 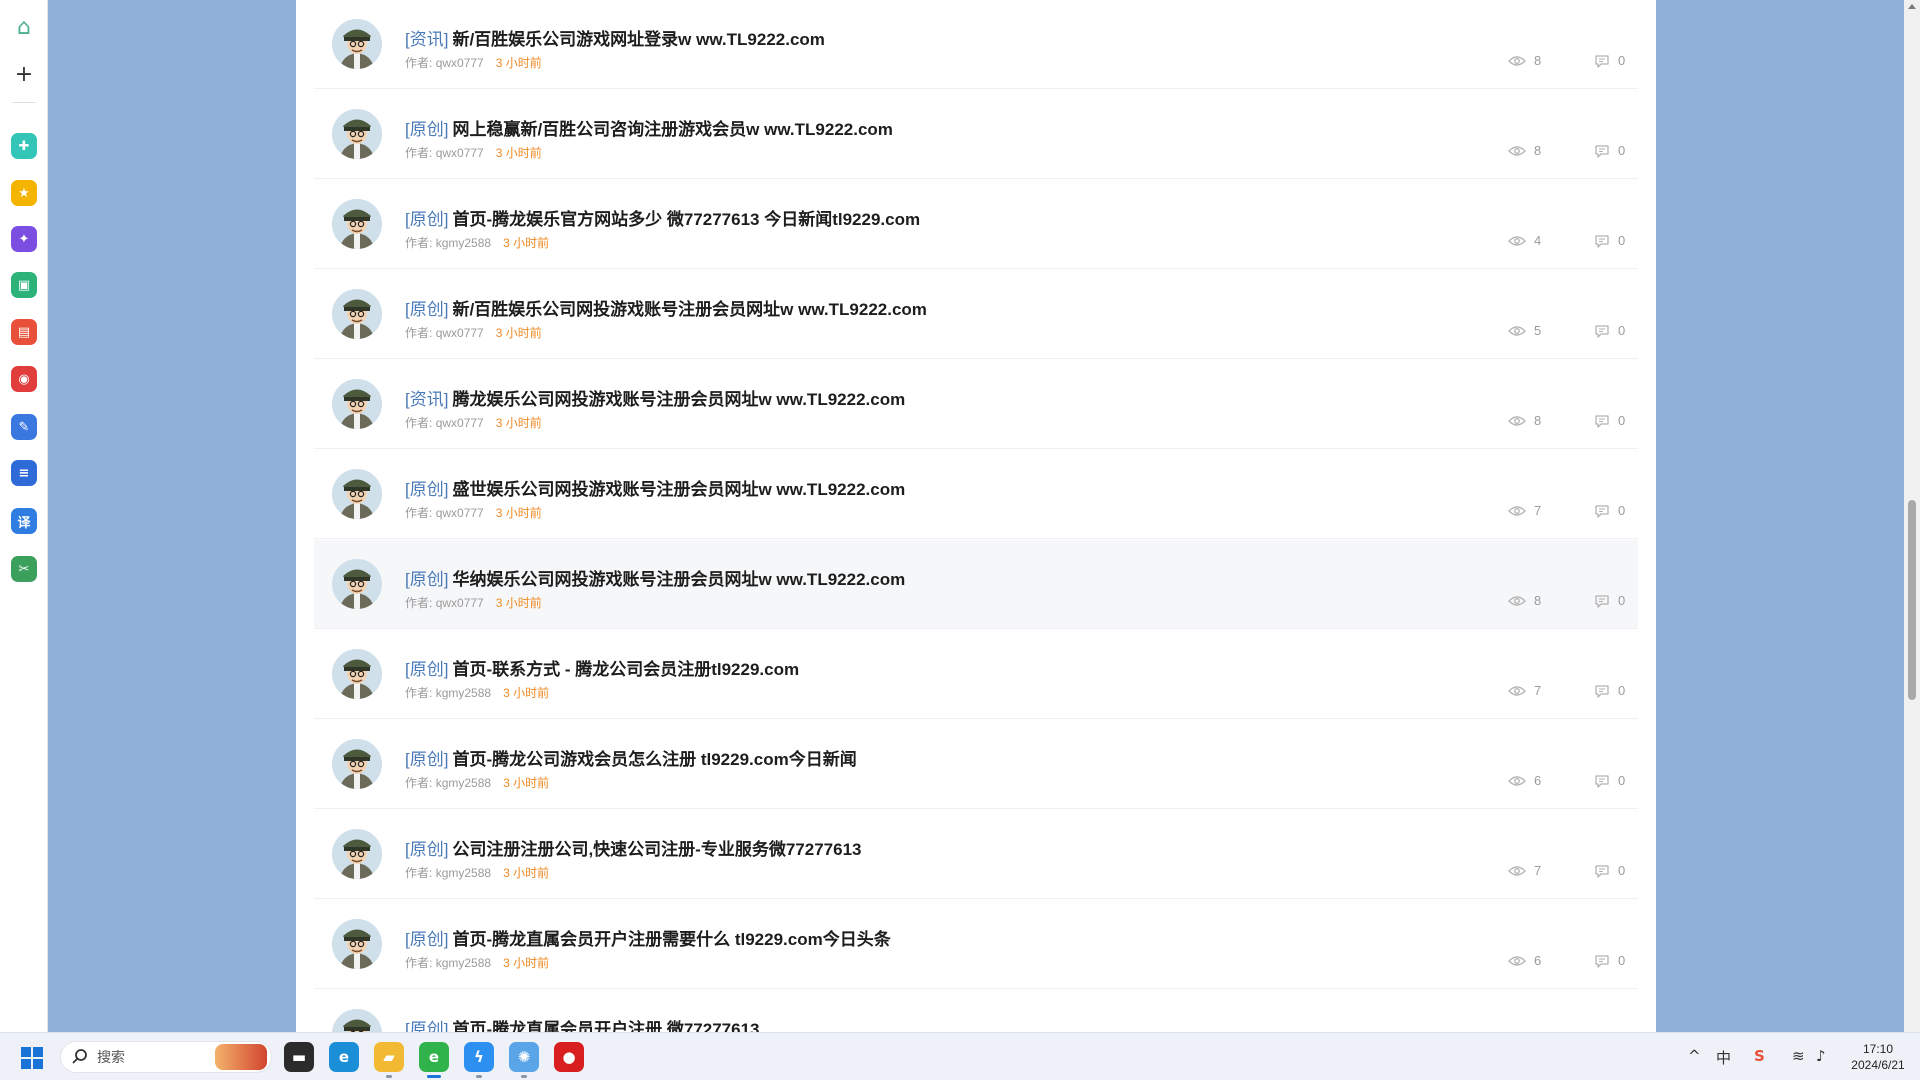 I want to click on author-label: 作者:, so click(x=419, y=603).